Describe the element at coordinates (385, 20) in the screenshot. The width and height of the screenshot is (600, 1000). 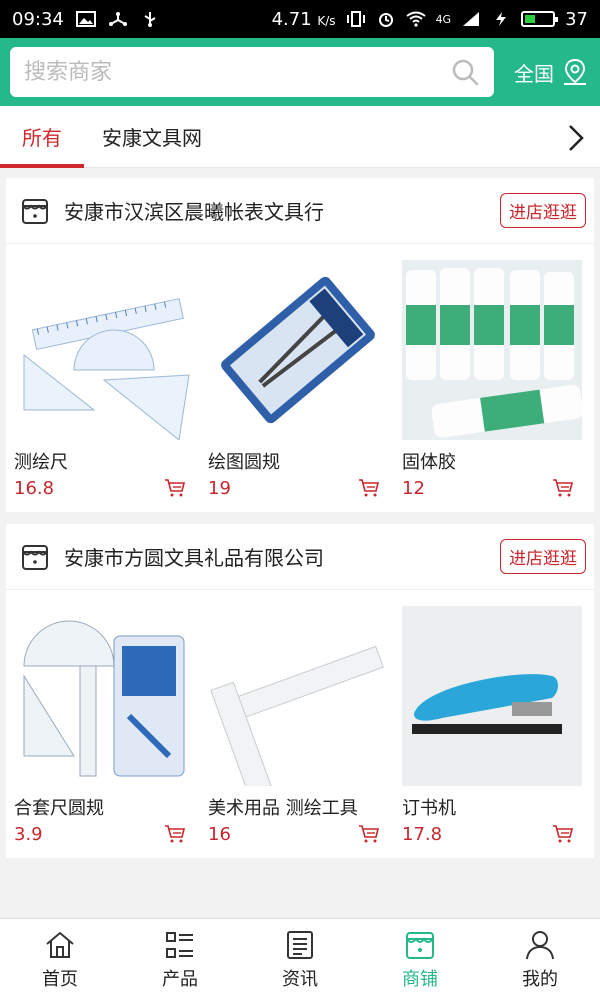
I see `alarm-icon` at that location.